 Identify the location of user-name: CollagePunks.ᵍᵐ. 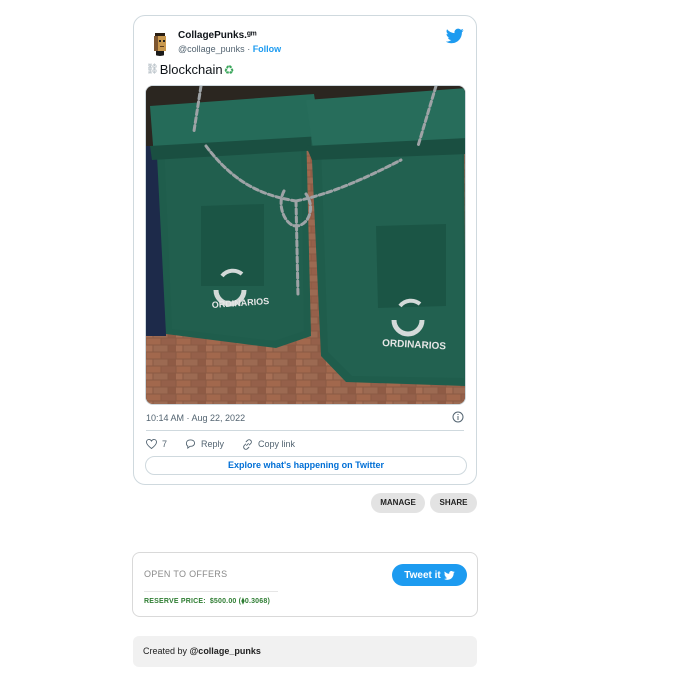
(217, 35).